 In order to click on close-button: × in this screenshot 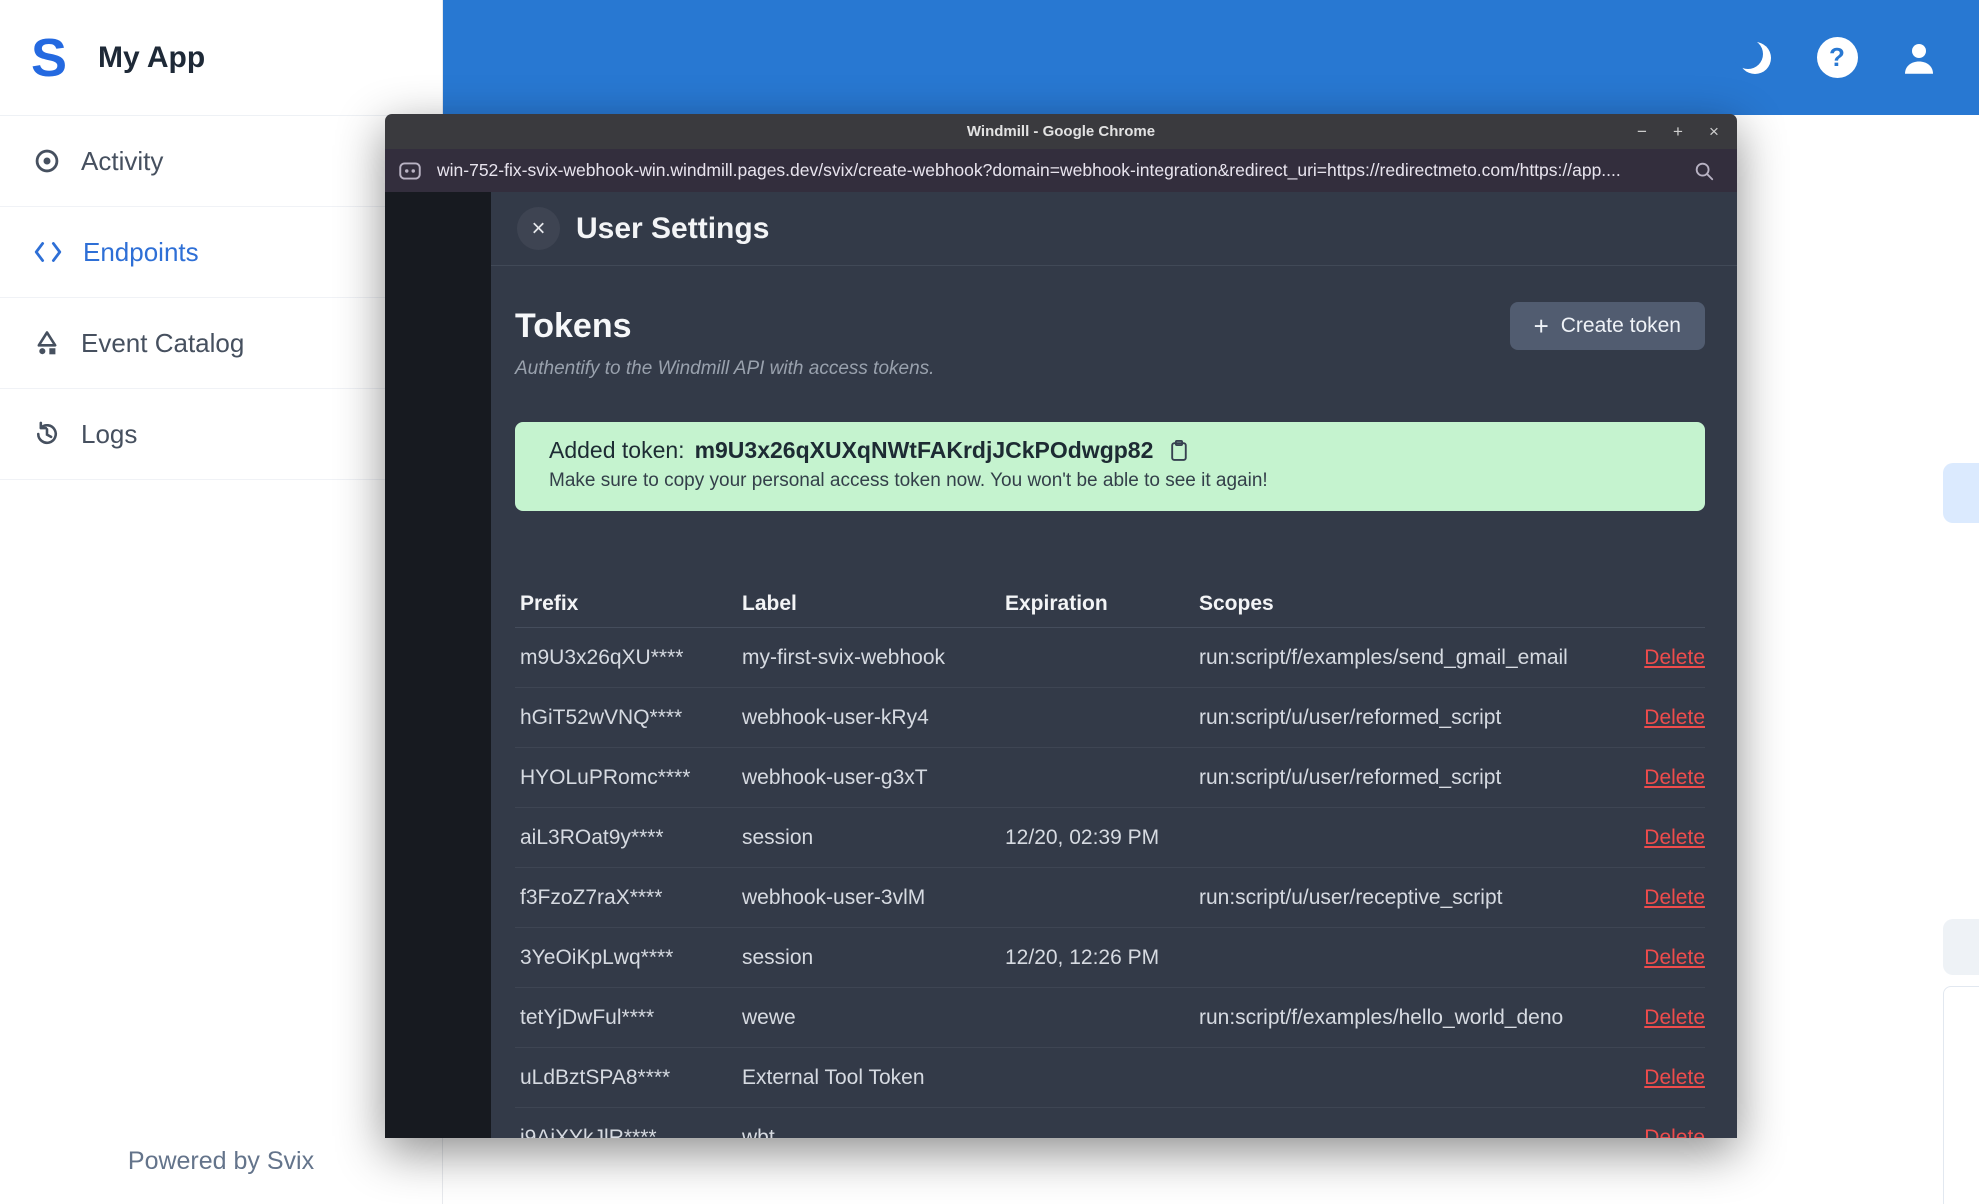, I will do `click(1714, 132)`.